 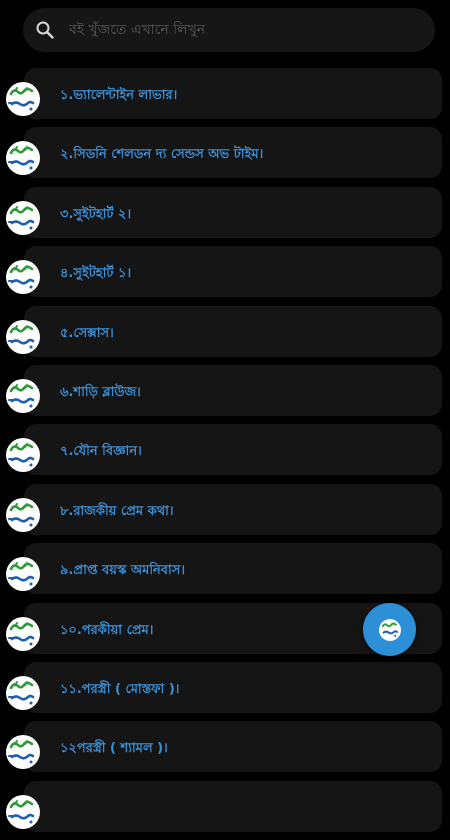 I want to click on book-list-item: ২.সিডনি শেলডন দ্য সেন্ডস অভ টাইম।, so click(x=225, y=153).